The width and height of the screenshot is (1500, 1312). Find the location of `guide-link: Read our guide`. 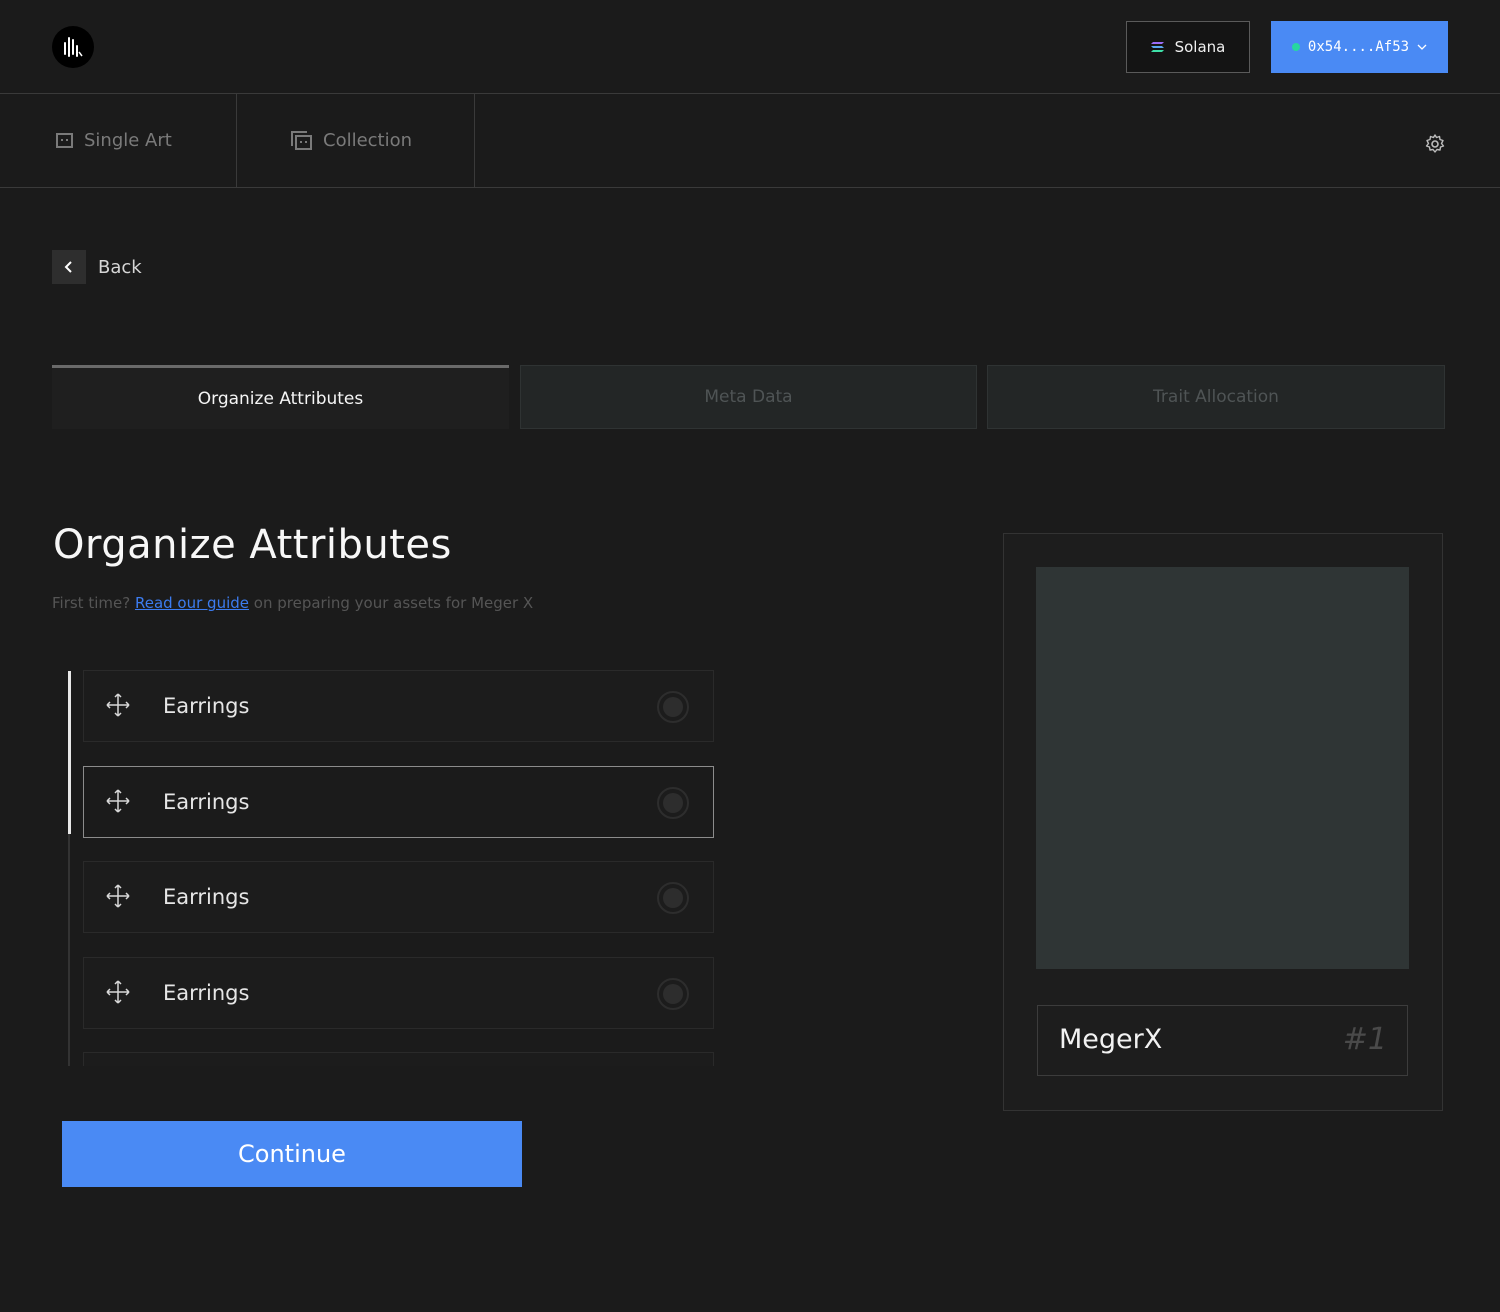

guide-link: Read our guide is located at coordinates (192, 603).